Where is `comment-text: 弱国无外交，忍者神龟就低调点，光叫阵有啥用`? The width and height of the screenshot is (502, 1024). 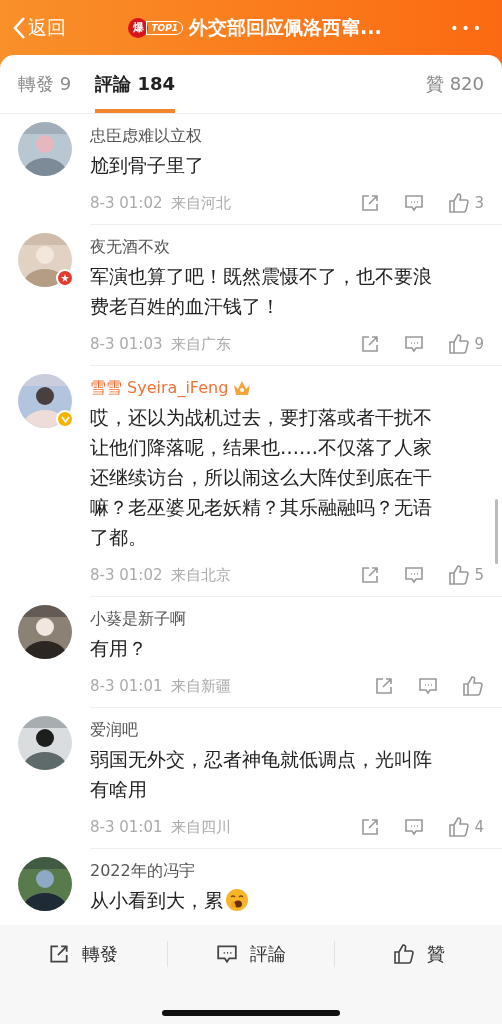
comment-text: 弱国无外交，忍者神龟就低调点，光叫阵有啥用 is located at coordinates (261, 774).